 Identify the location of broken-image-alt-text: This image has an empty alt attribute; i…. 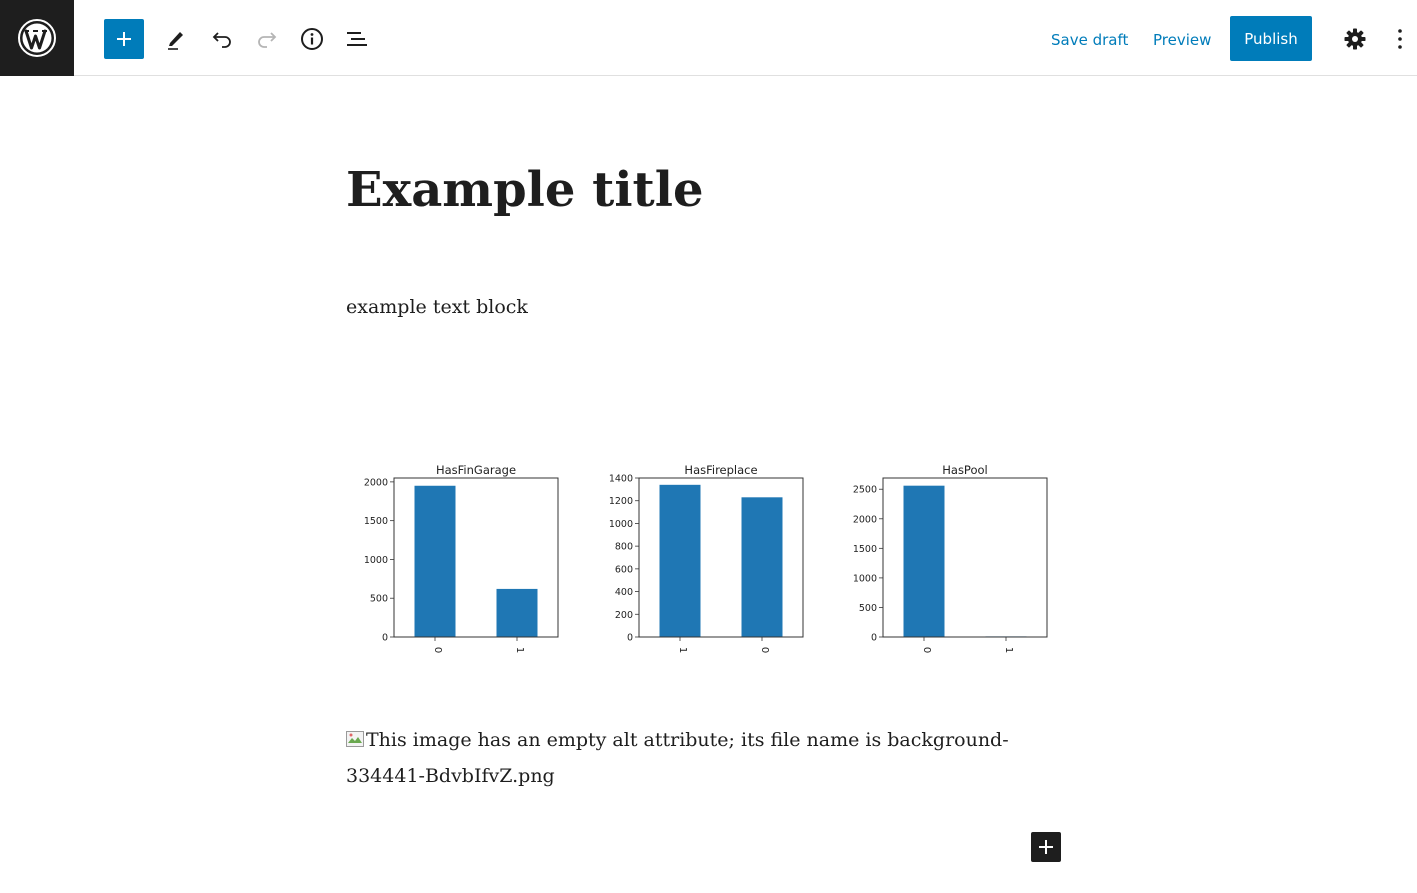
(677, 758).